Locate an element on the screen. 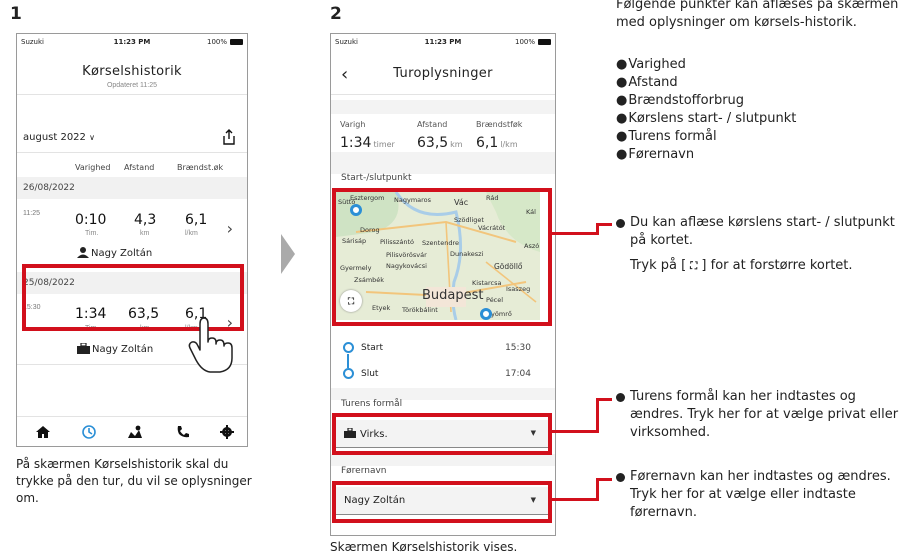  stat-fuel-label: Brændstføk is located at coordinates (499, 124).